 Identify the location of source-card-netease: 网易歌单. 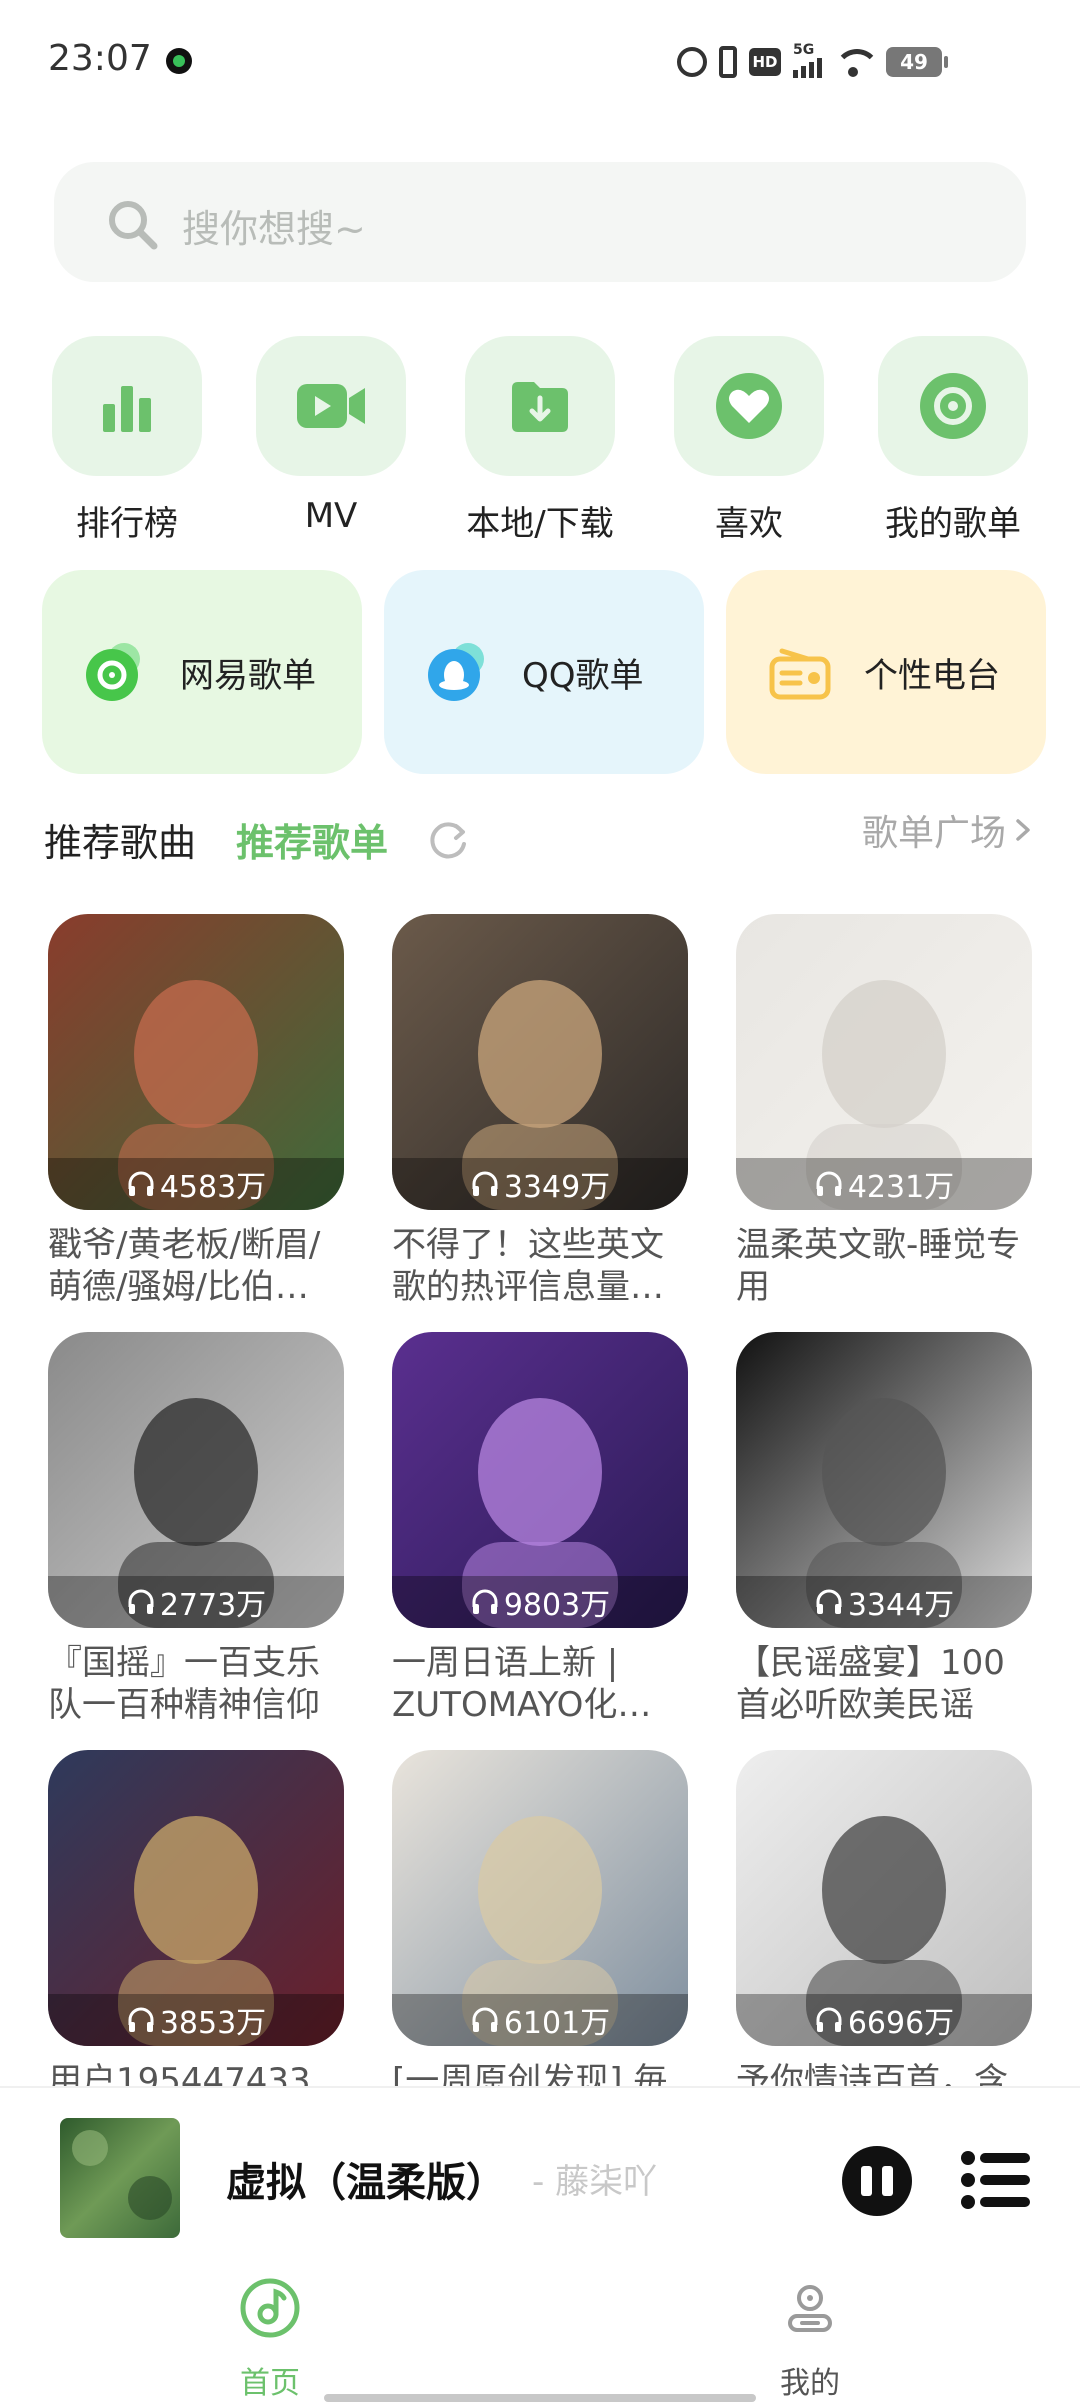
(202, 672).